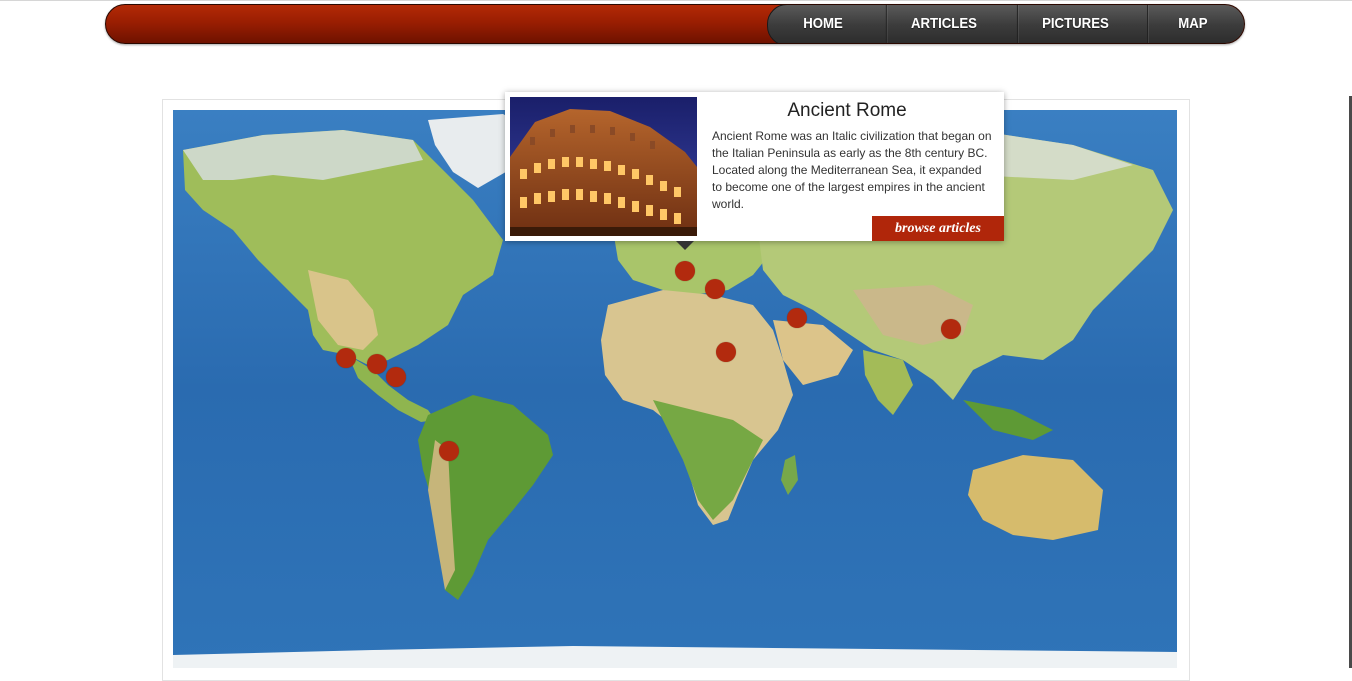 The height and width of the screenshot is (681, 1352). I want to click on popup-title: Ancient Rome, so click(847, 110).